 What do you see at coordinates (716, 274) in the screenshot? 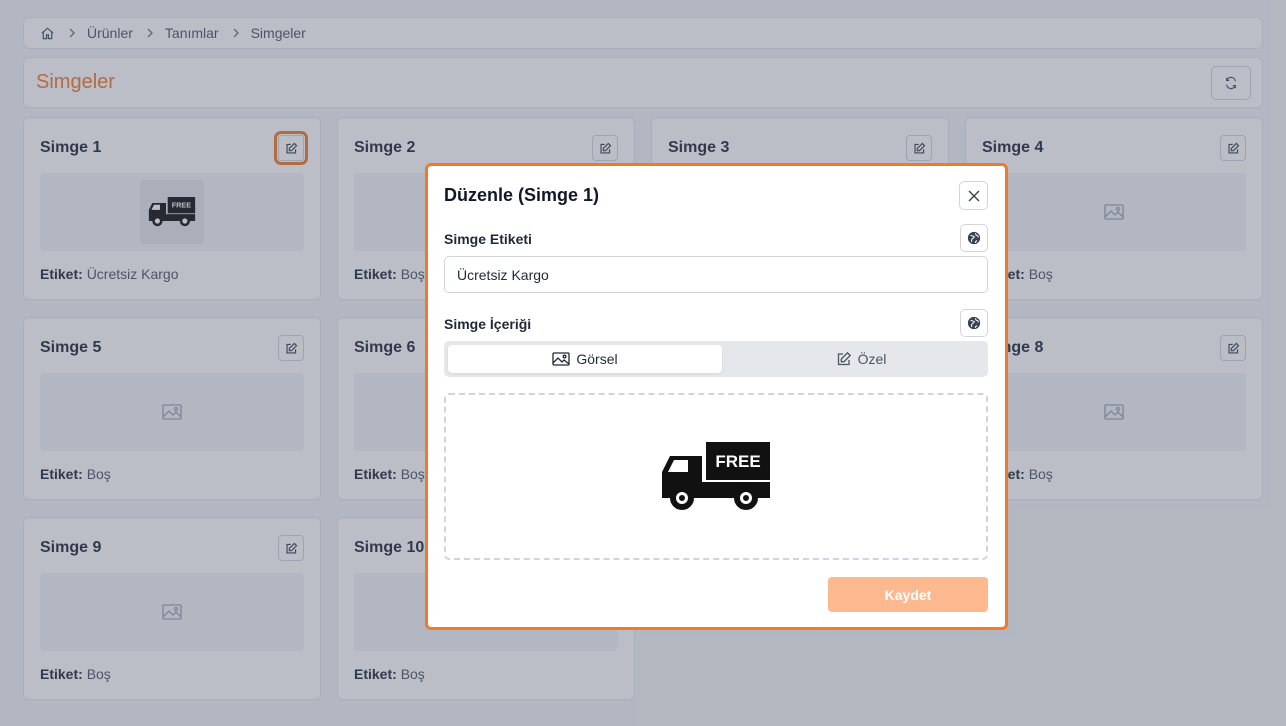
I see `icon-label-input` at bounding box center [716, 274].